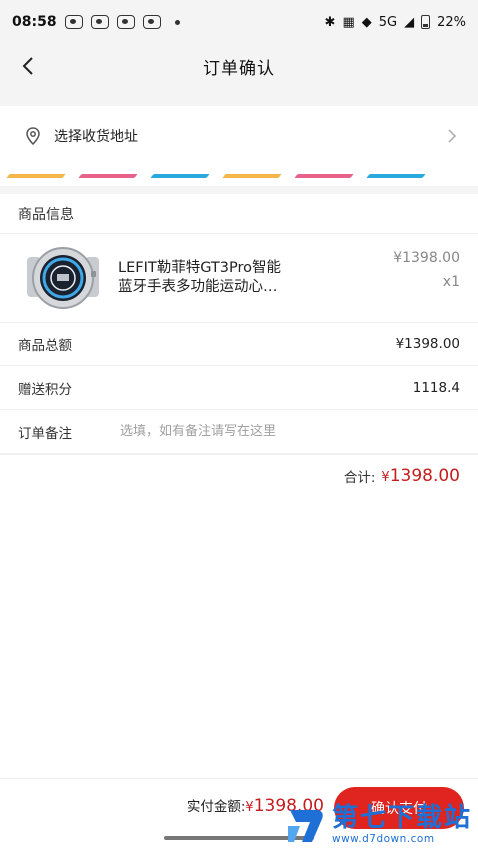 This screenshot has width=478, height=850. Describe the element at coordinates (96, 137) in the screenshot. I see `address-label: 选择收货地址` at that location.